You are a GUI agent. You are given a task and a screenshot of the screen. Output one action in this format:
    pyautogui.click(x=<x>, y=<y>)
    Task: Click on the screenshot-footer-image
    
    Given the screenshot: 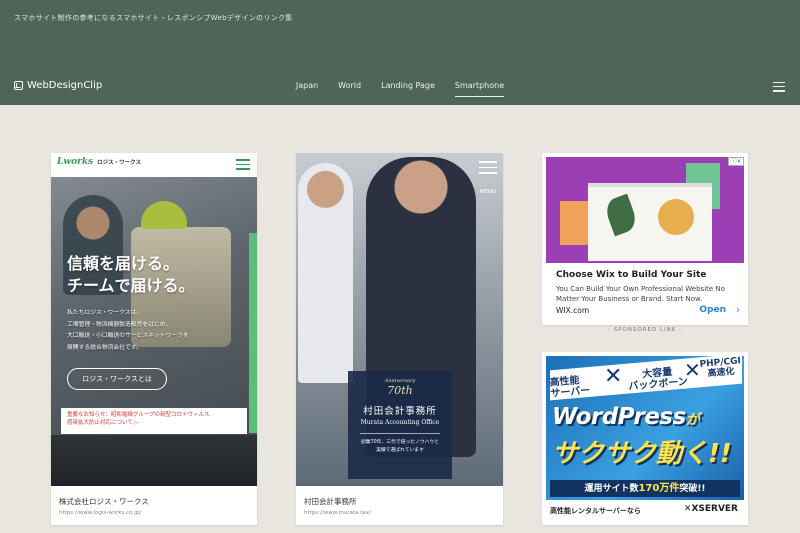 What is the action you would take?
    pyautogui.click(x=154, y=460)
    